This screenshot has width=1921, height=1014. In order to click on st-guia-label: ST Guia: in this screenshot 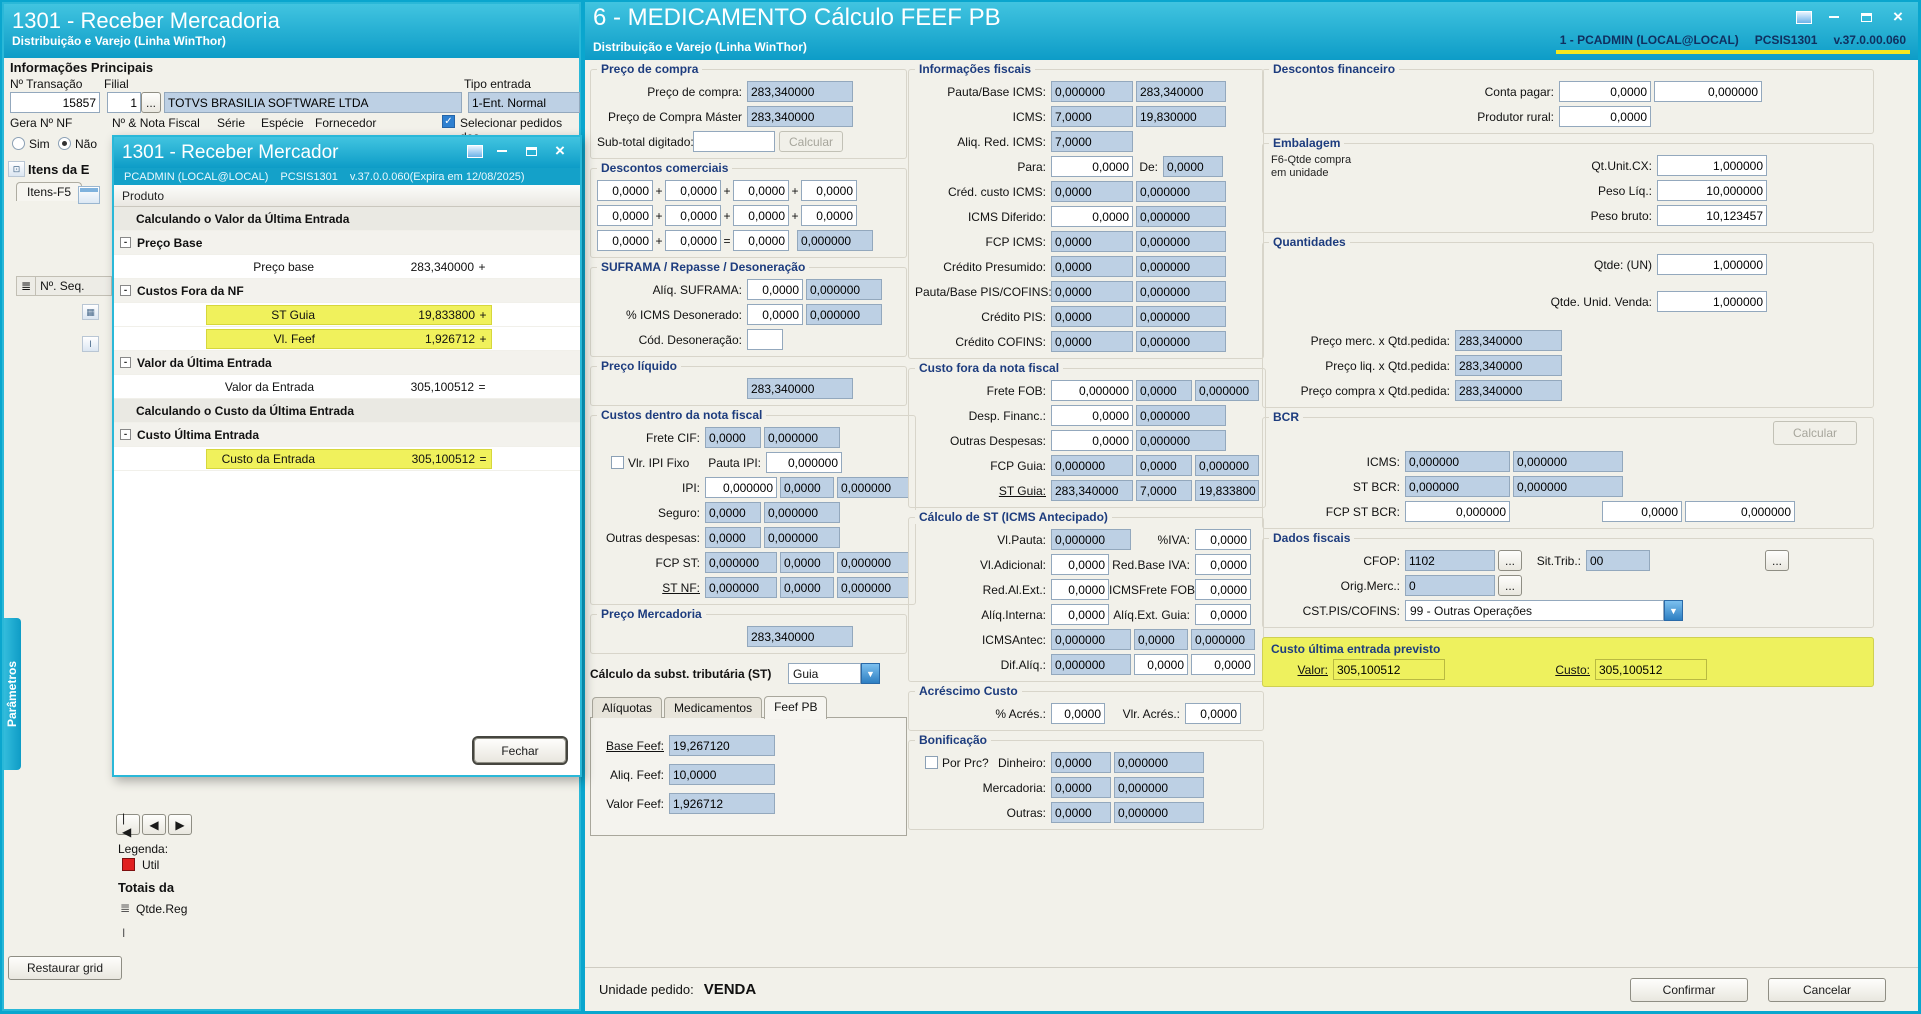, I will do `click(983, 491)`.